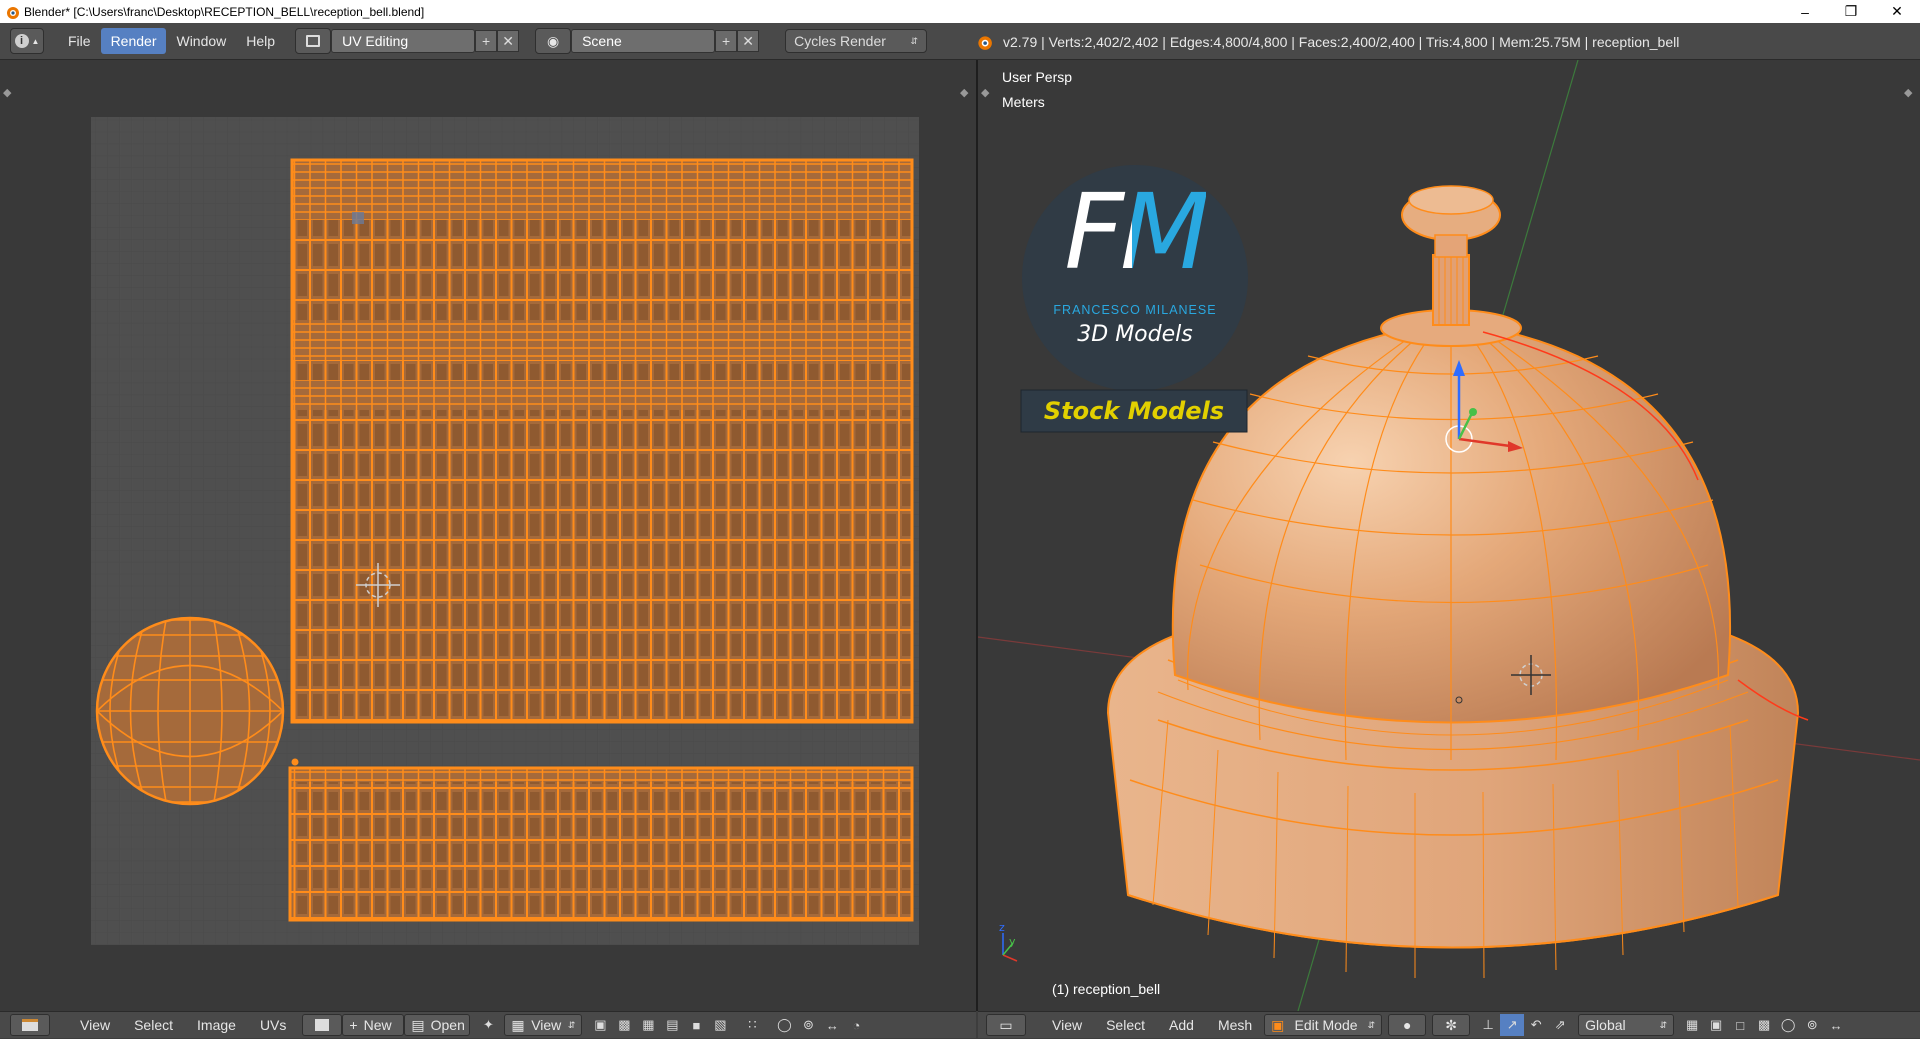 The image size is (1920, 1039). What do you see at coordinates (35, 41) in the screenshot?
I see `chevron-updown-icon: ▲` at bounding box center [35, 41].